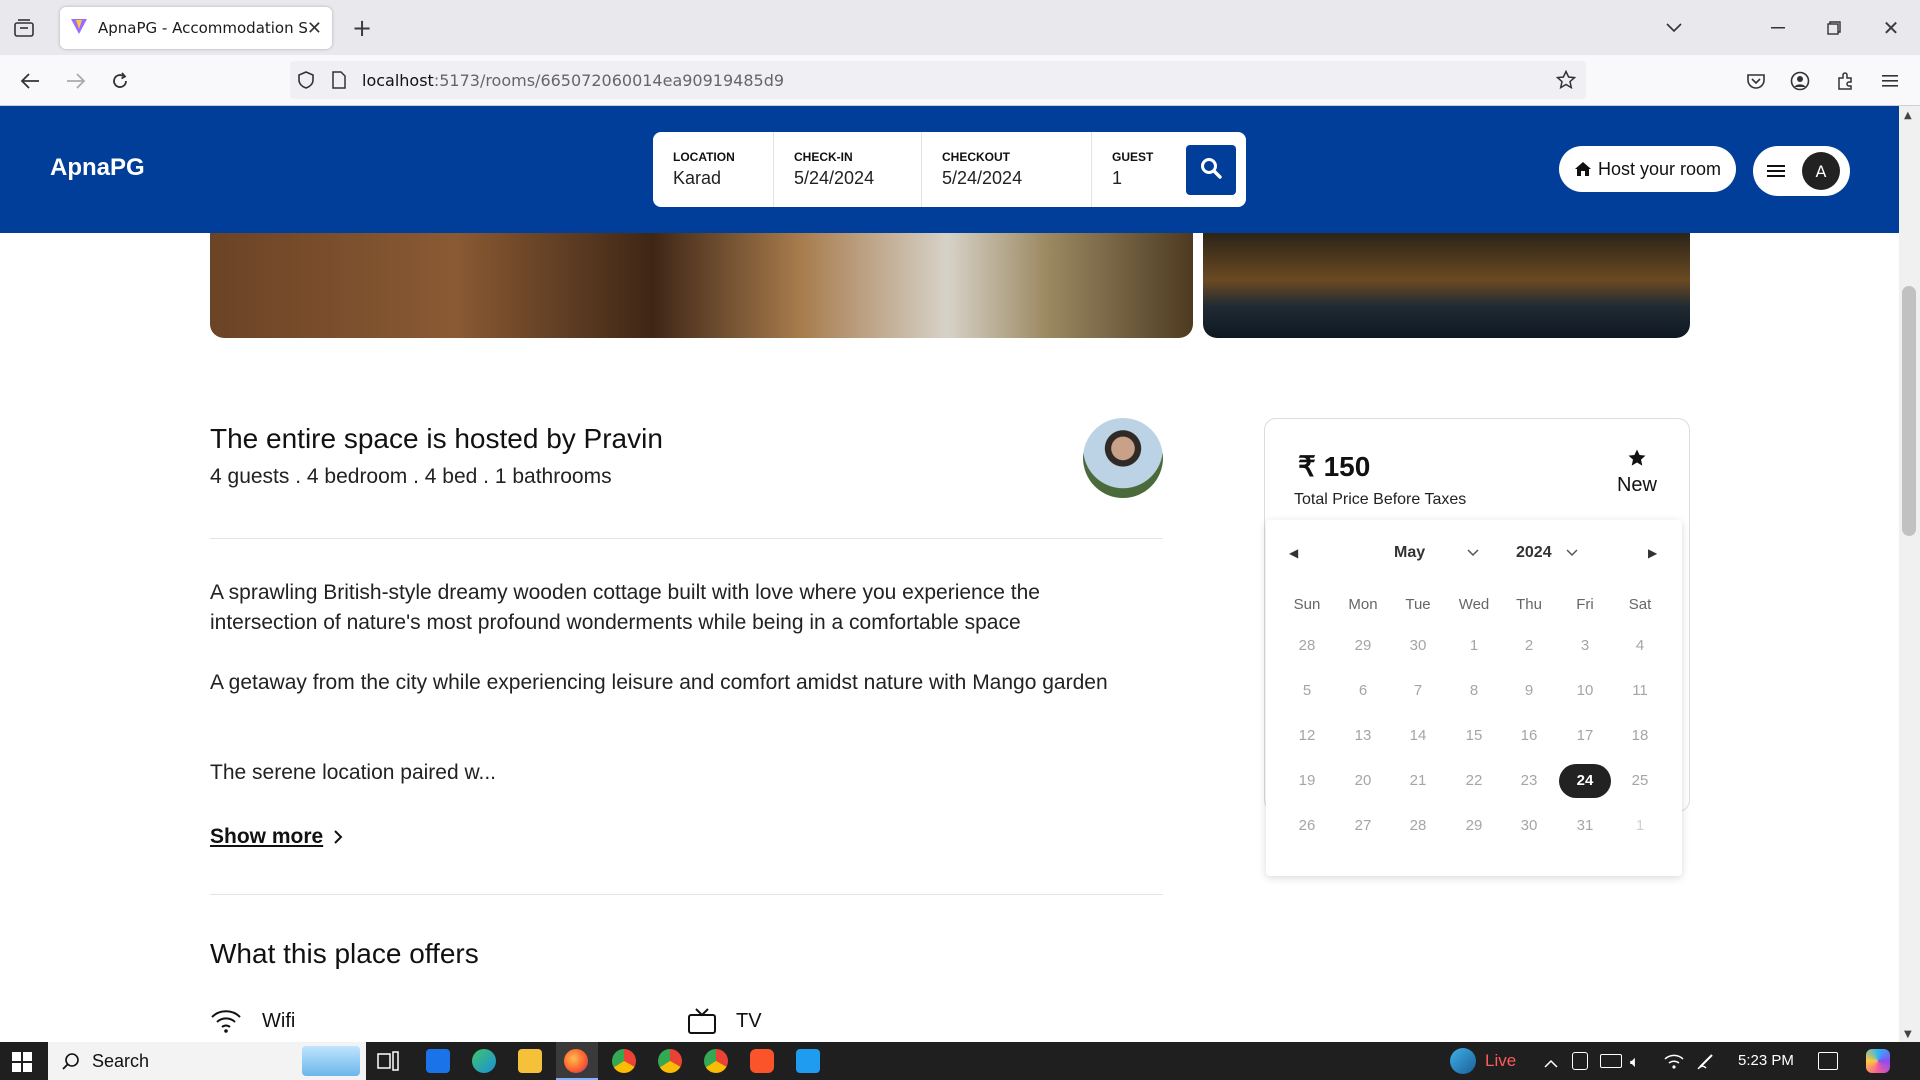 The height and width of the screenshot is (1080, 1920). What do you see at coordinates (762, 1061) in the screenshot?
I see `brave-browser-icon` at bounding box center [762, 1061].